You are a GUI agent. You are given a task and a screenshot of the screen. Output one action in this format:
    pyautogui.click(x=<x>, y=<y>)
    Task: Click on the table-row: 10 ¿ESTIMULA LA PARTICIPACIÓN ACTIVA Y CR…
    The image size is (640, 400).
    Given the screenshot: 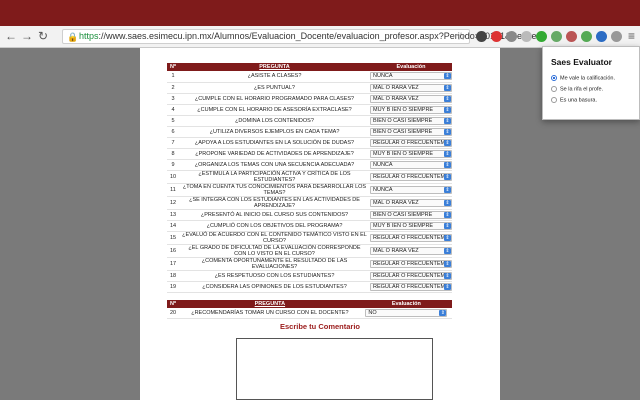 What is the action you would take?
    pyautogui.click(x=309, y=177)
    